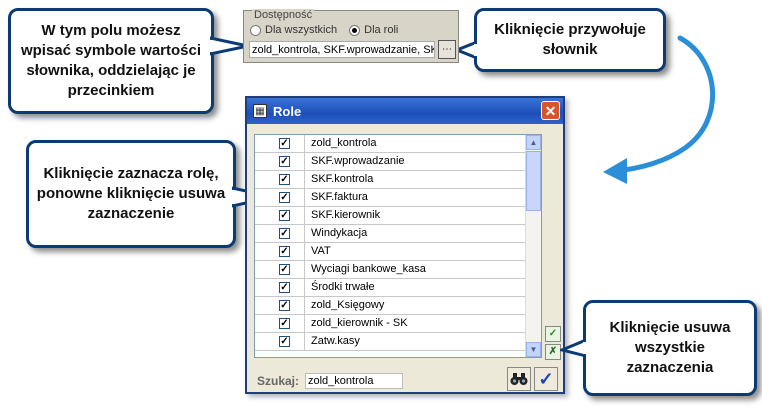  I want to click on role-label: Zatw.kasy, so click(335, 341).